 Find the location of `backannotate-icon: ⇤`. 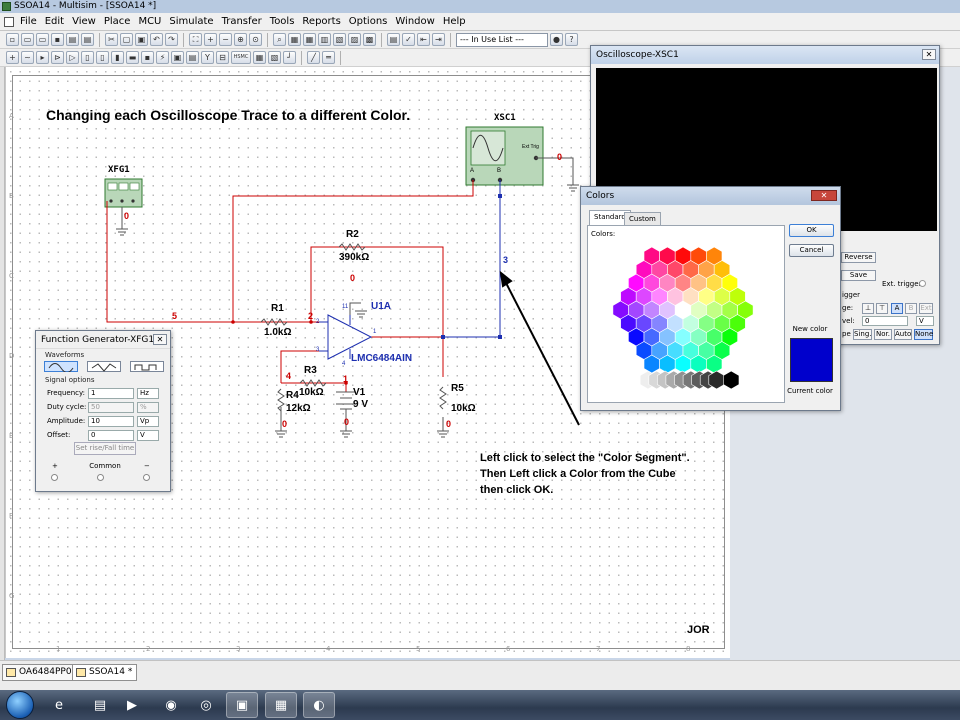

backannotate-icon: ⇤ is located at coordinates (423, 39).